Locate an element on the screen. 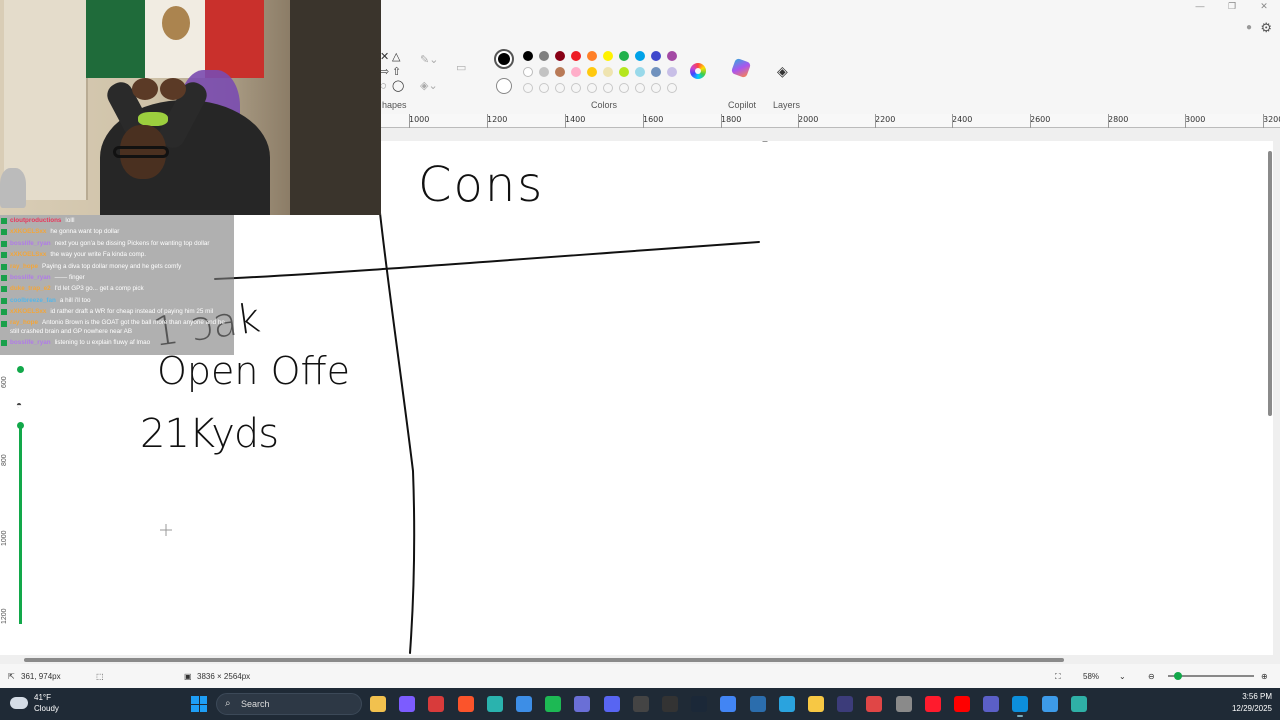  zoom-slider-thumb is located at coordinates (1178, 676).